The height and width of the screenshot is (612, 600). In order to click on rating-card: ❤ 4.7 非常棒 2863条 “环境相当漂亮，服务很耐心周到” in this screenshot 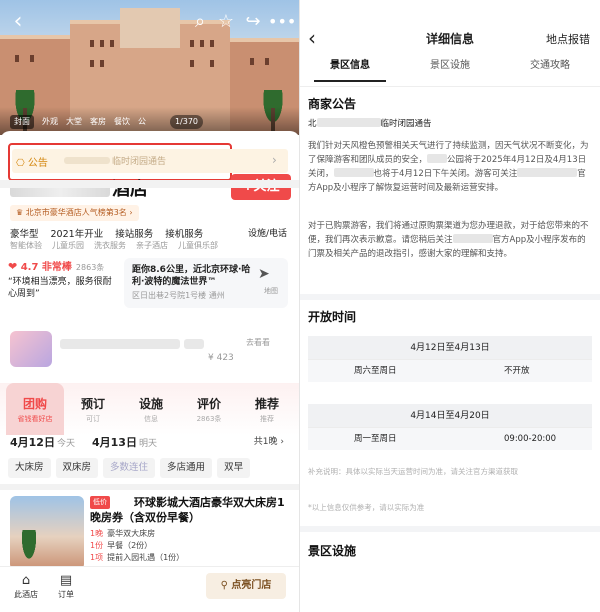, I will do `click(63, 283)`.